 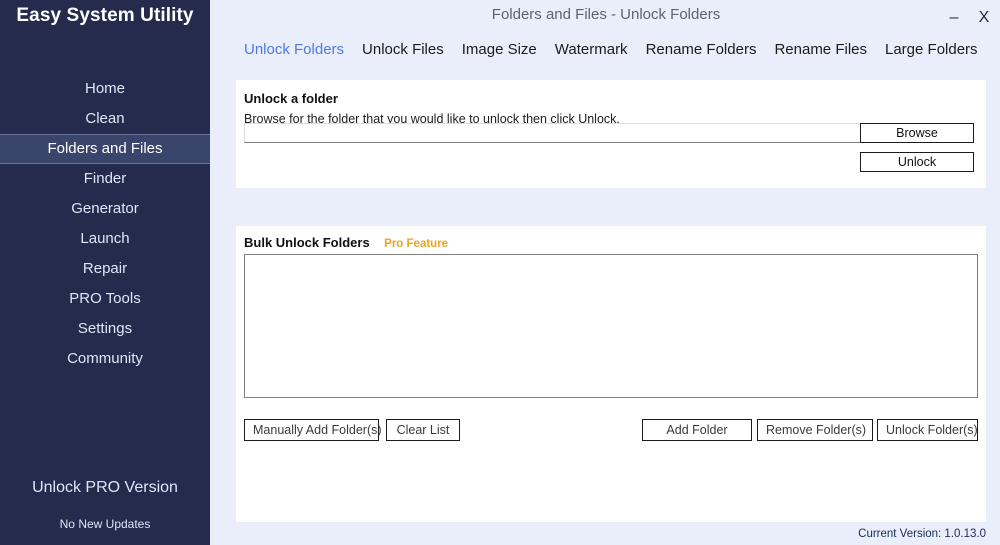 What do you see at coordinates (291, 98) in the screenshot?
I see `panel-title: Unlock a folder` at bounding box center [291, 98].